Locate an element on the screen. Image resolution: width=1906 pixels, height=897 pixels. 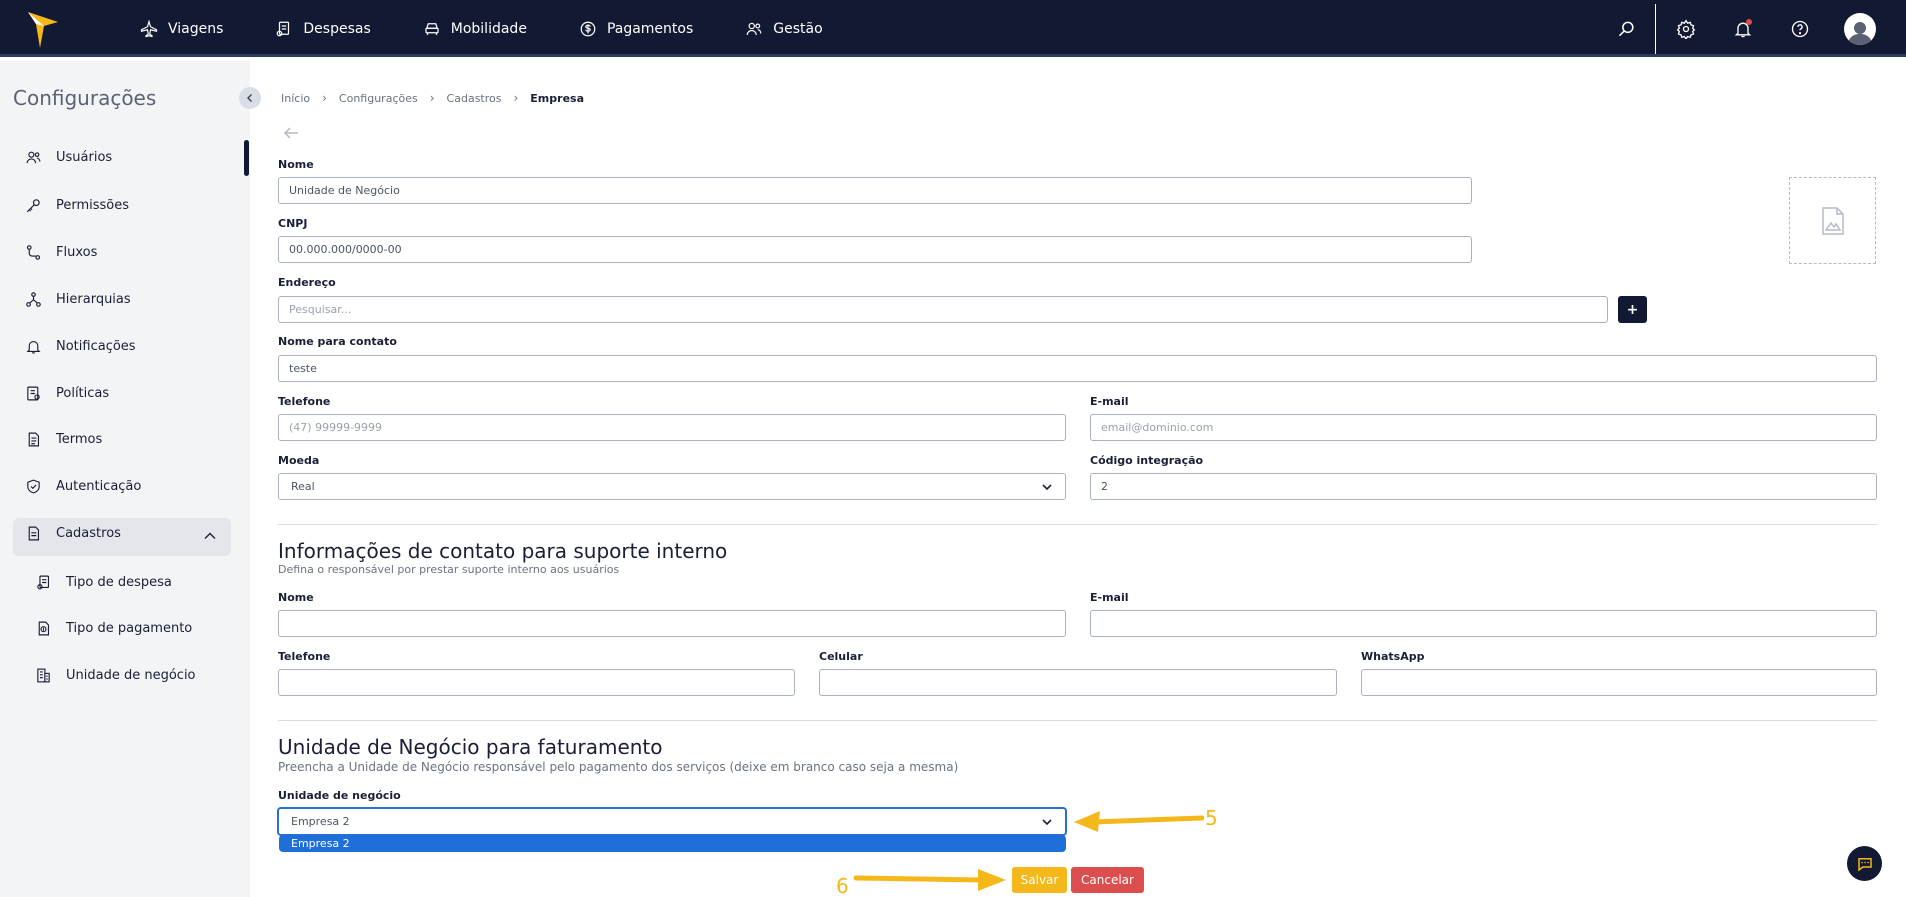
nav-gestao: Gestão is located at coordinates (784, 29).